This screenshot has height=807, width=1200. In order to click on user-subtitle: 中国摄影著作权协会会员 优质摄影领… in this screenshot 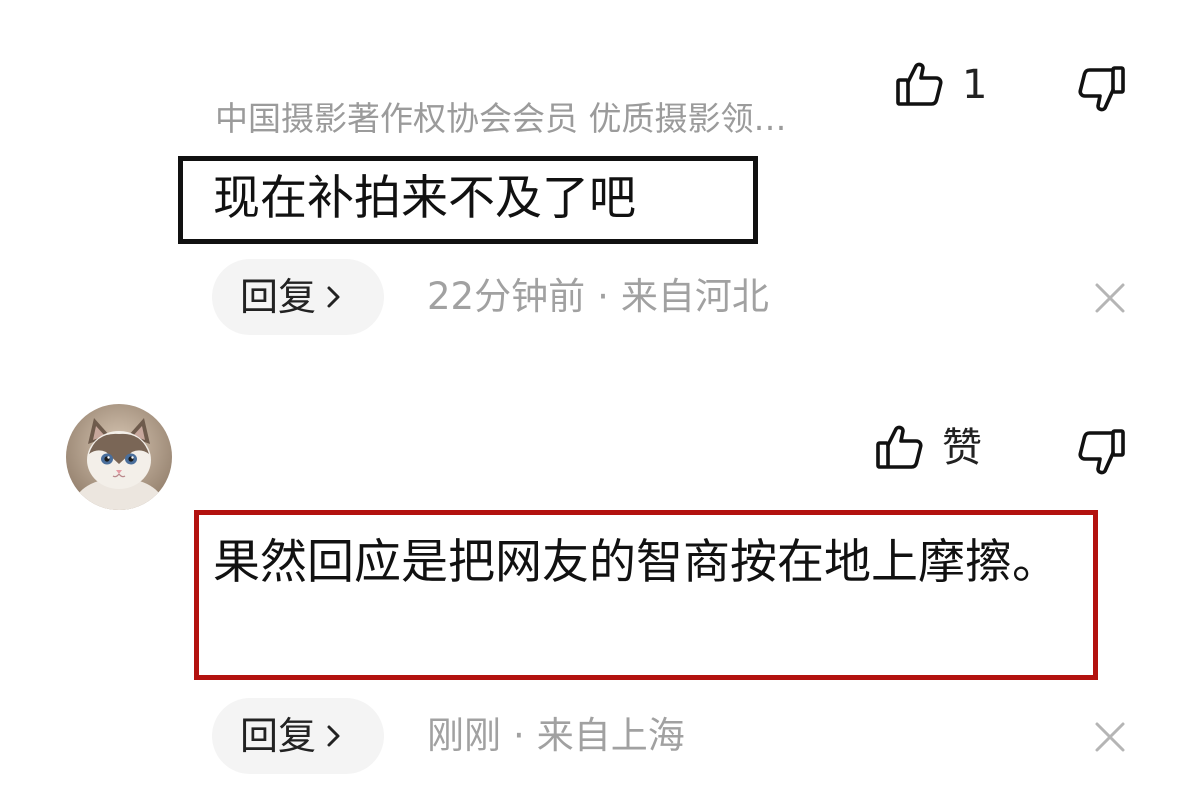, I will do `click(501, 119)`.